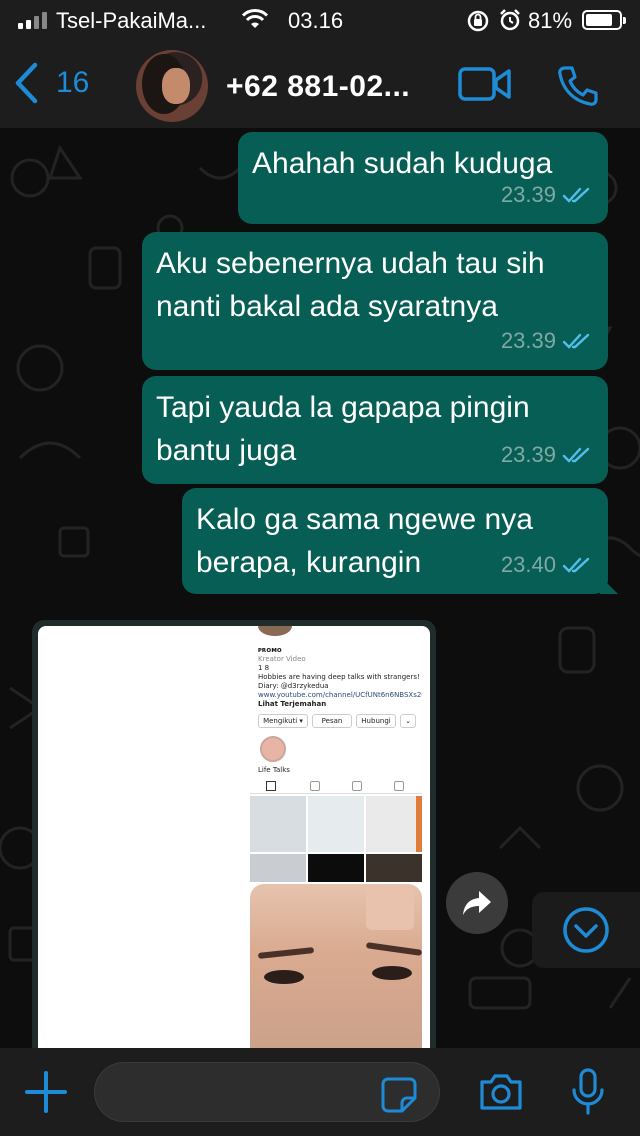 The width and height of the screenshot is (640, 1136). Describe the element at coordinates (550, 20) in the screenshot. I see `battery-percent: 81%` at that location.